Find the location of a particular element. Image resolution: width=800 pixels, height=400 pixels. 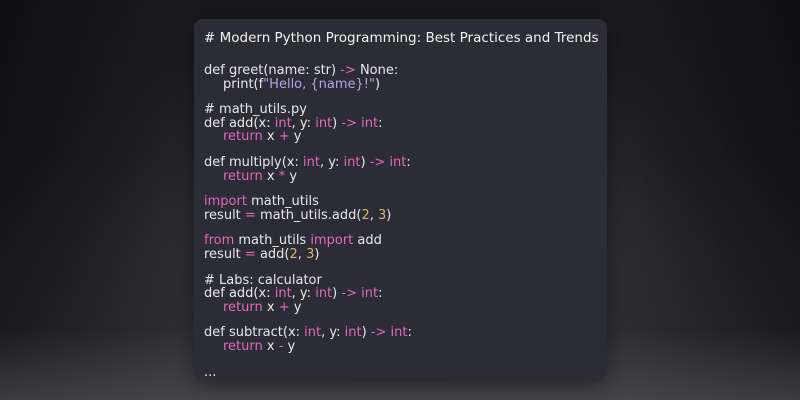

code-token: "Hello, {name}!" is located at coordinates (319, 84).